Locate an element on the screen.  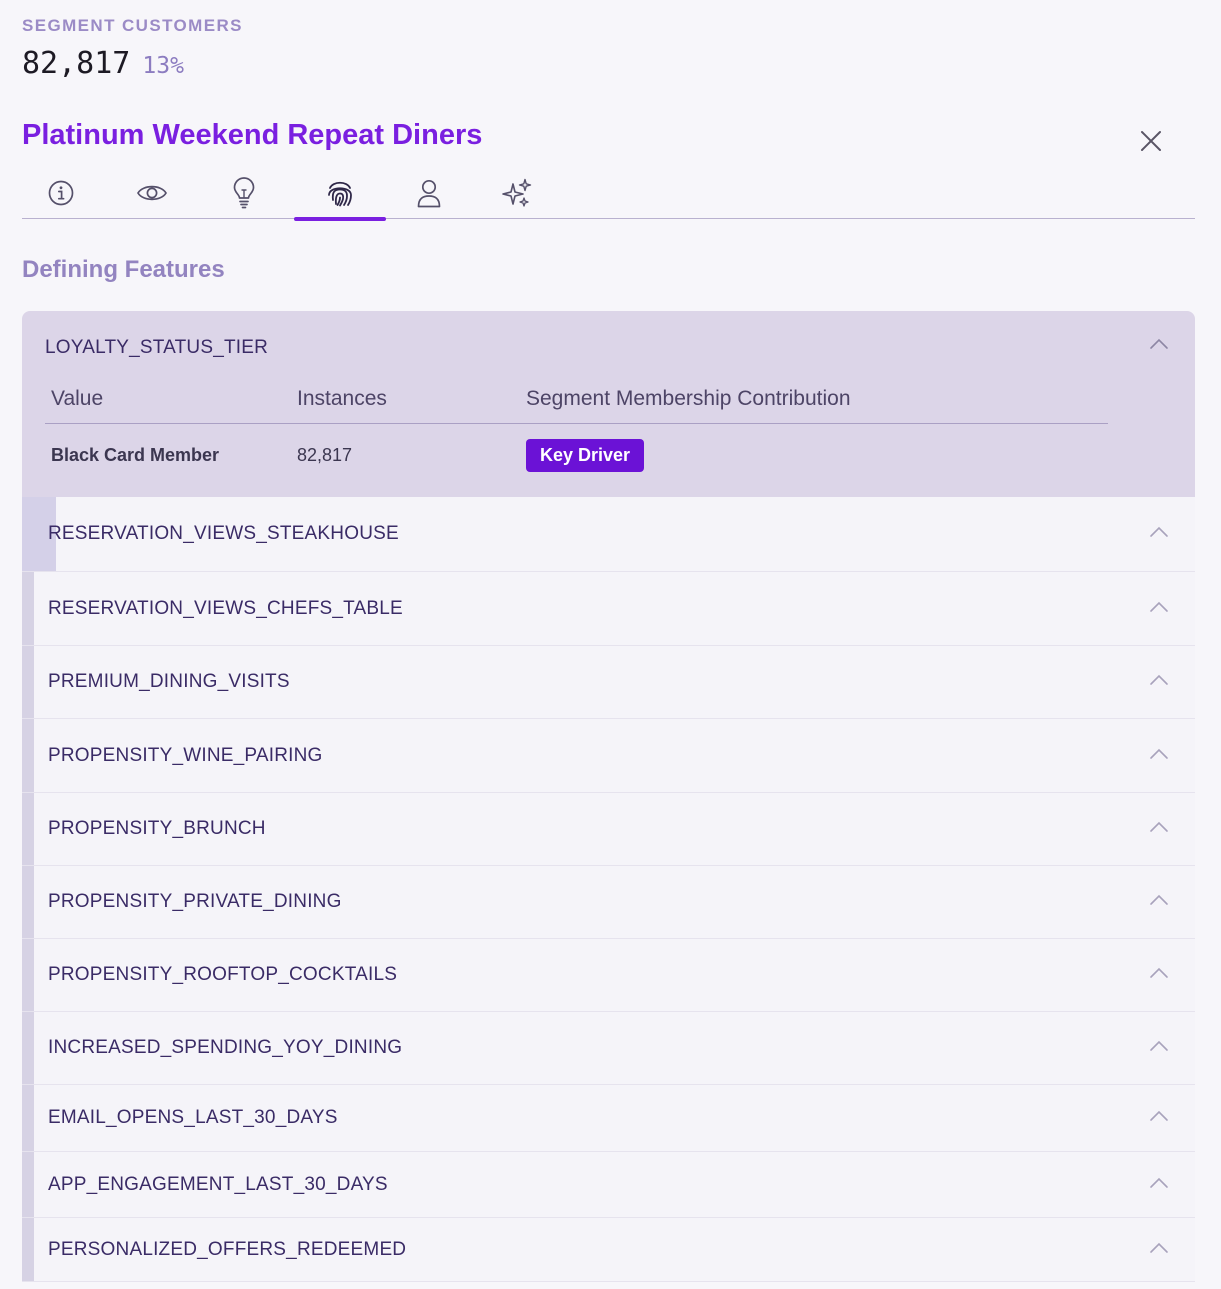
feature-name: PROPENSITY_WINE_PAIRING is located at coordinates (185, 755).